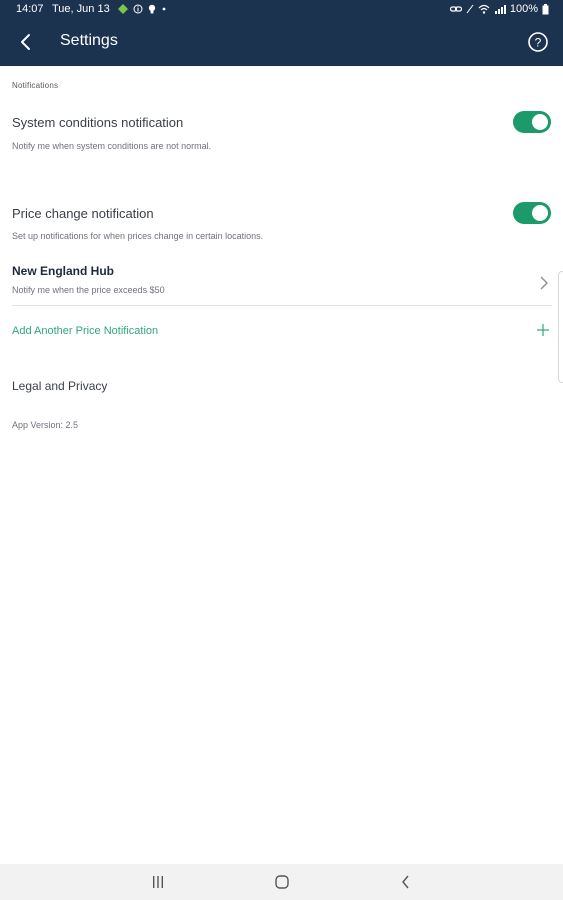 Image resolution: width=563 pixels, height=900 pixels. I want to click on system-icons: 100%, so click(499, 9).